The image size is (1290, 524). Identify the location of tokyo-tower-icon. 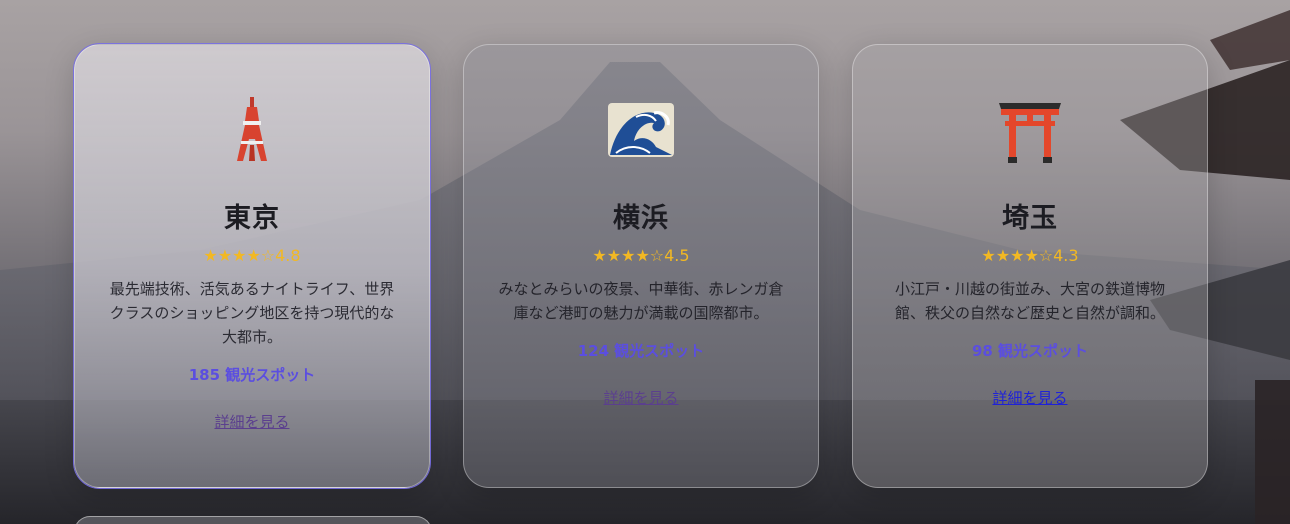
(252, 129).